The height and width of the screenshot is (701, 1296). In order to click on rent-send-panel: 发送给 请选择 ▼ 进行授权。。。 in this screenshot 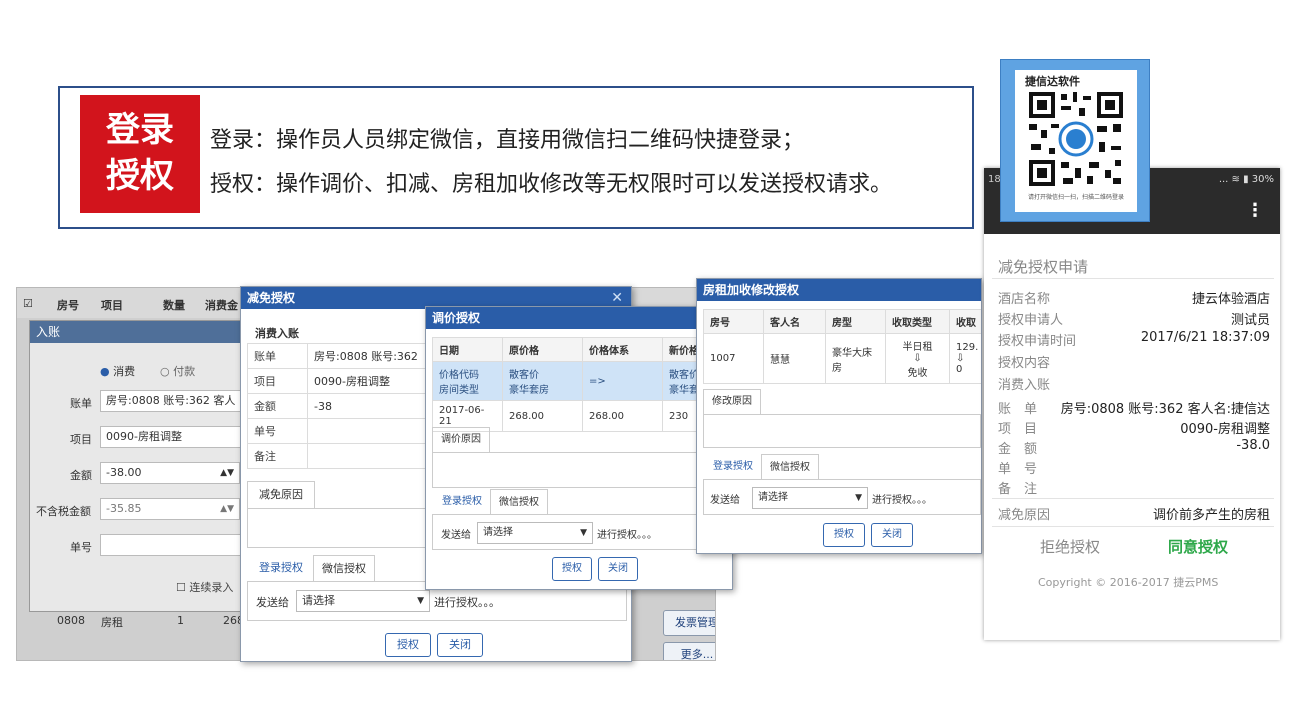, I will do `click(842, 497)`.